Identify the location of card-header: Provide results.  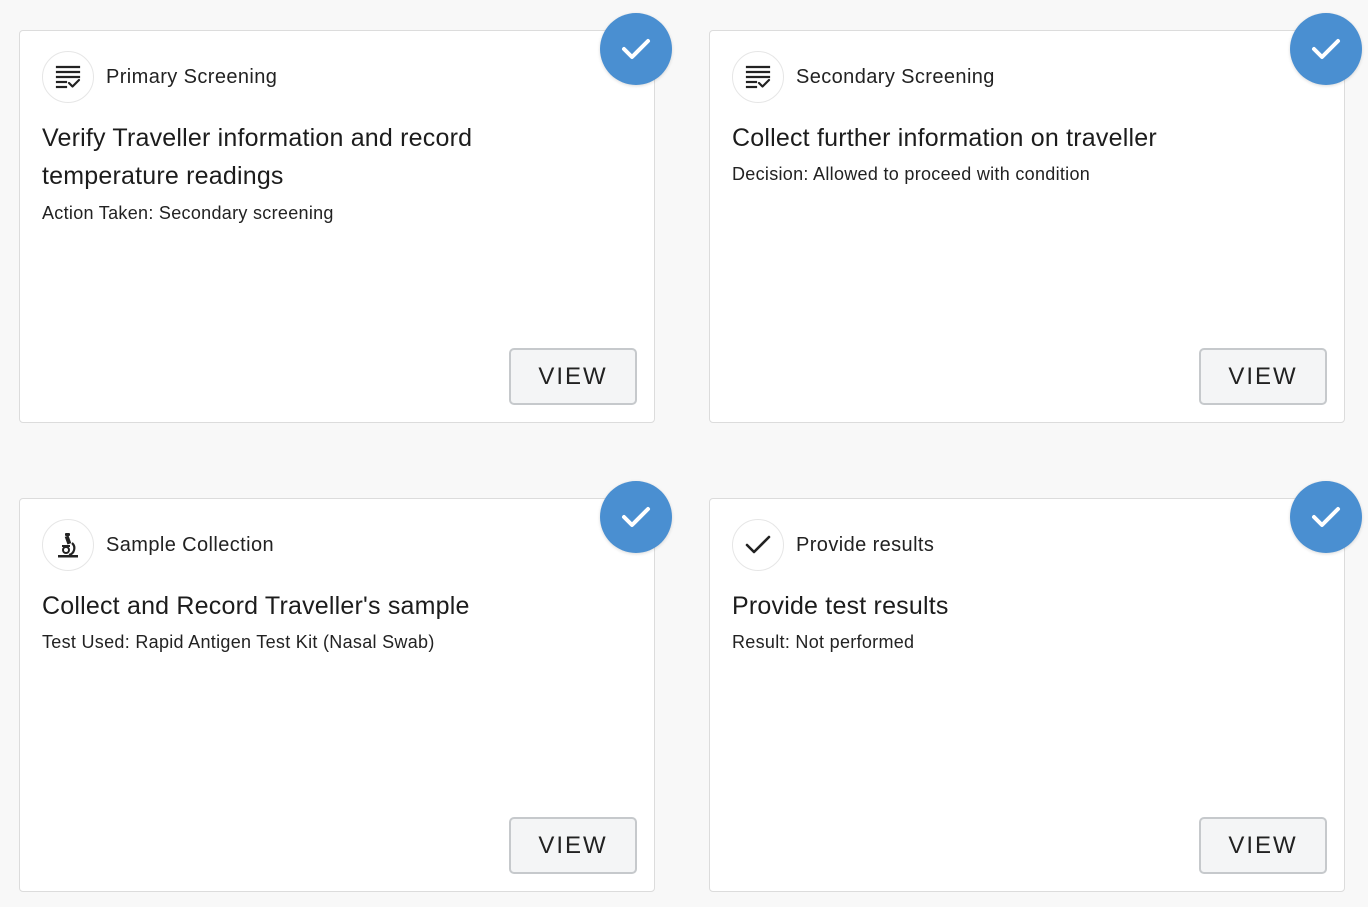
(833, 545).